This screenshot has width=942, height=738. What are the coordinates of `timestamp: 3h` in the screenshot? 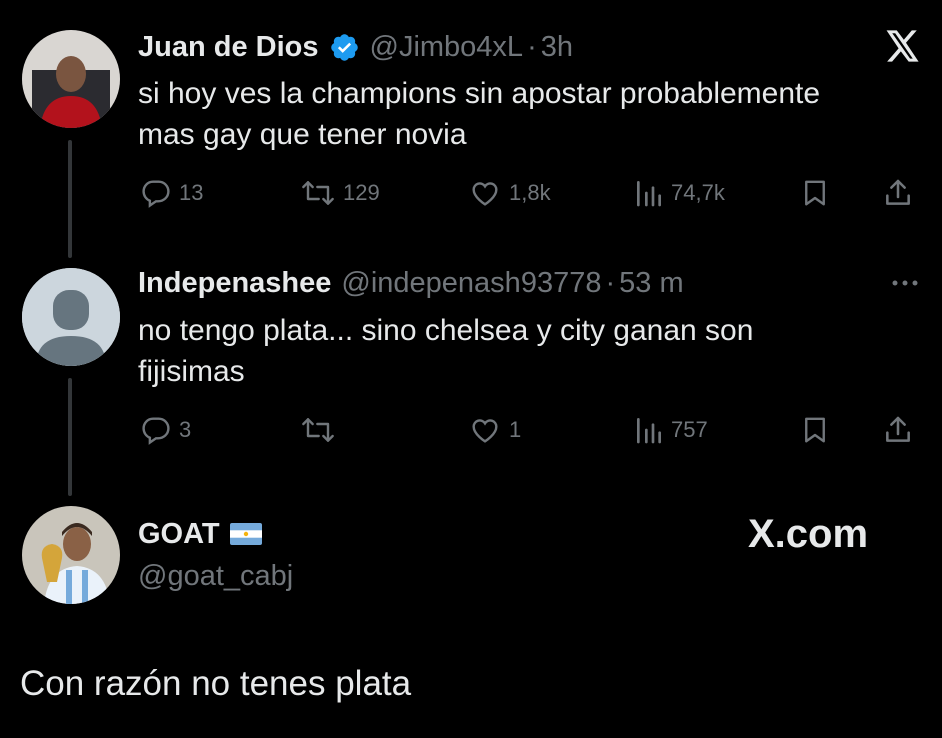 It's located at (557, 47).